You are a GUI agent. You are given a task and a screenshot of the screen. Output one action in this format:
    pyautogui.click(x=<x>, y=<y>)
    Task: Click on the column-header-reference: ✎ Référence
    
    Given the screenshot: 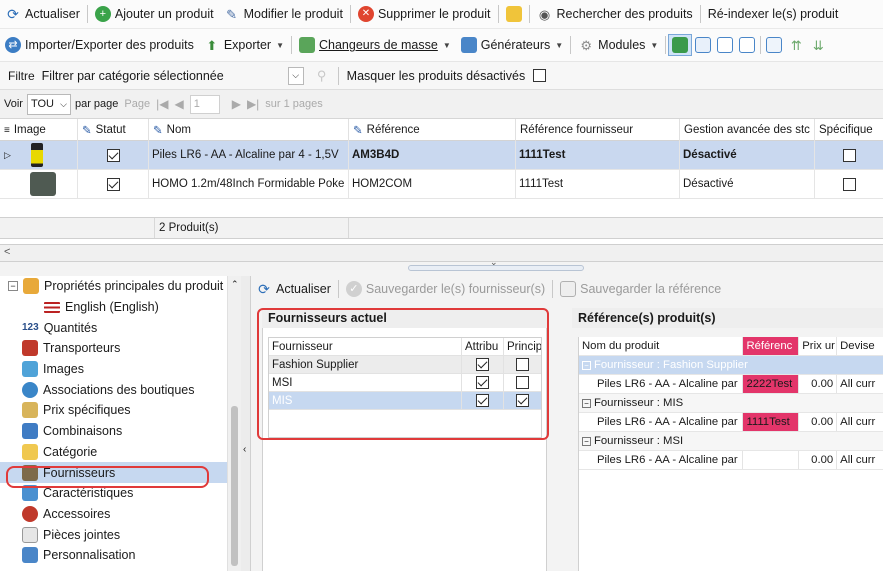 What is the action you would take?
    pyautogui.click(x=432, y=130)
    